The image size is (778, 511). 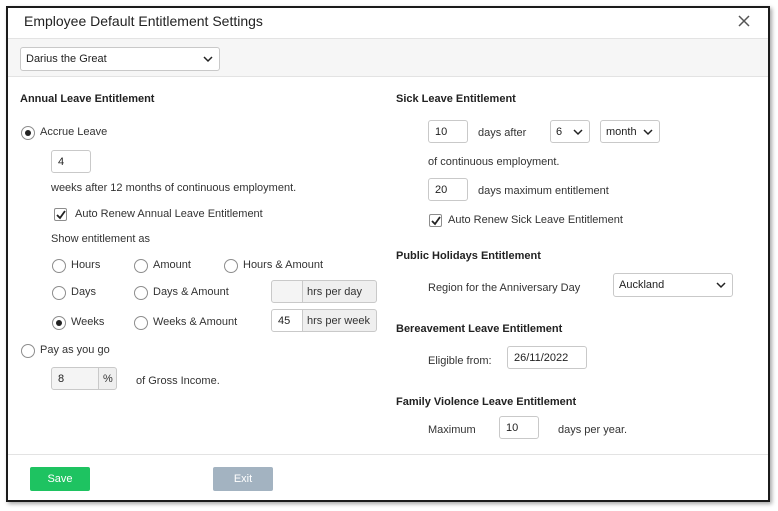 I want to click on accrue-leave-radio, so click(x=28, y=133).